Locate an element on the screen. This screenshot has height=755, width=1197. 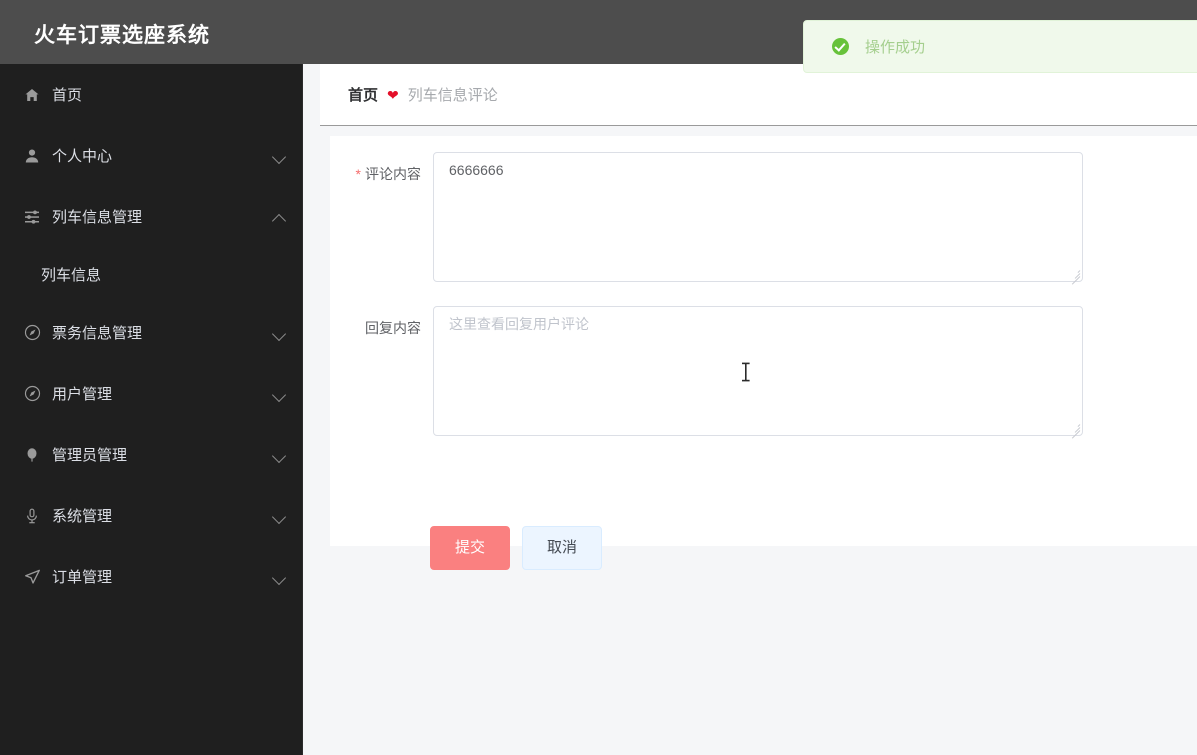
form-row-reply-content: 回复内容 is located at coordinates (706, 372).